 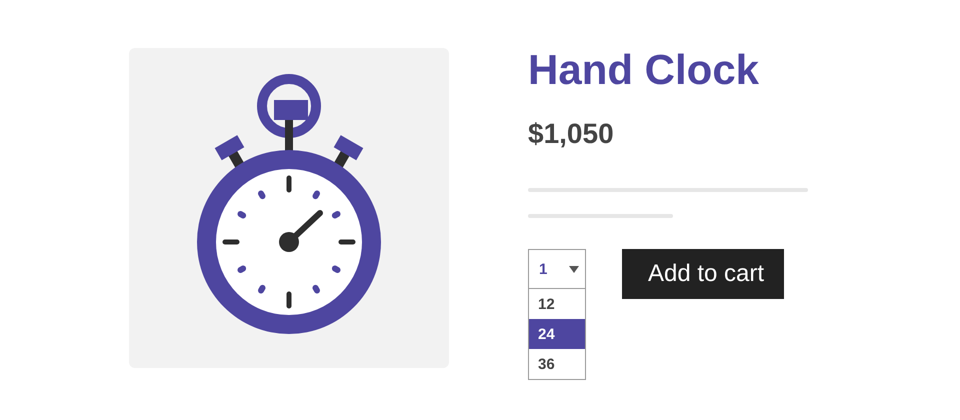 I want to click on add-to-cart-button: Add to cart, so click(x=703, y=274).